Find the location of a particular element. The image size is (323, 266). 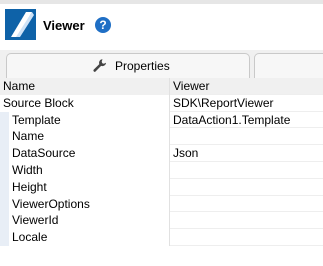

property-row-vieweroptions: ViewerOptions is located at coordinates (161, 204).